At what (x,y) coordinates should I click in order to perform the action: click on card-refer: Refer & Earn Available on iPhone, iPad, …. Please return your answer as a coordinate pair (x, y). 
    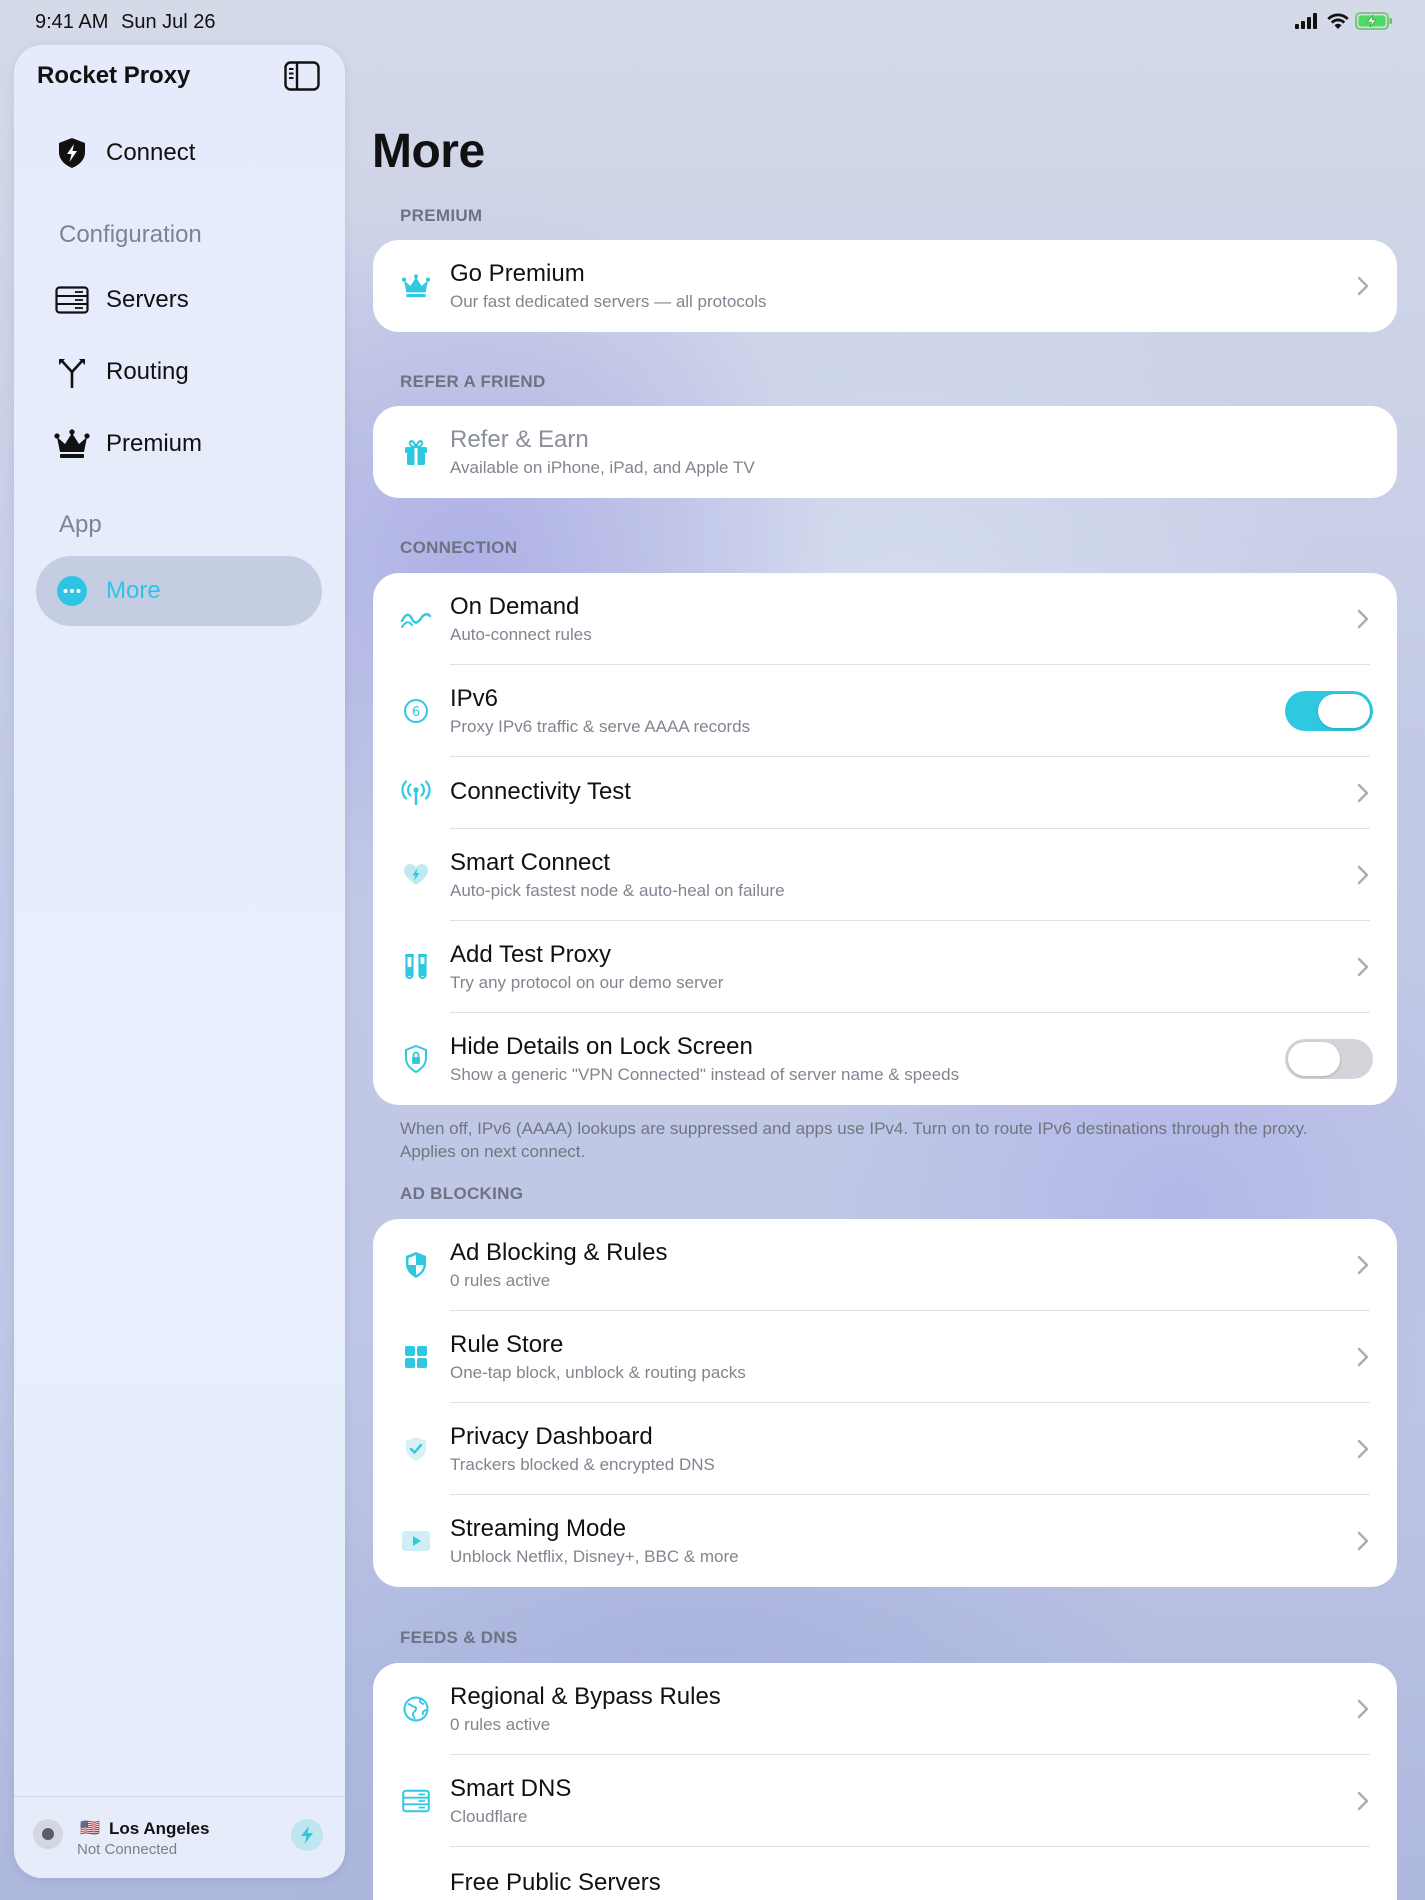
    Looking at the image, I should click on (885, 452).